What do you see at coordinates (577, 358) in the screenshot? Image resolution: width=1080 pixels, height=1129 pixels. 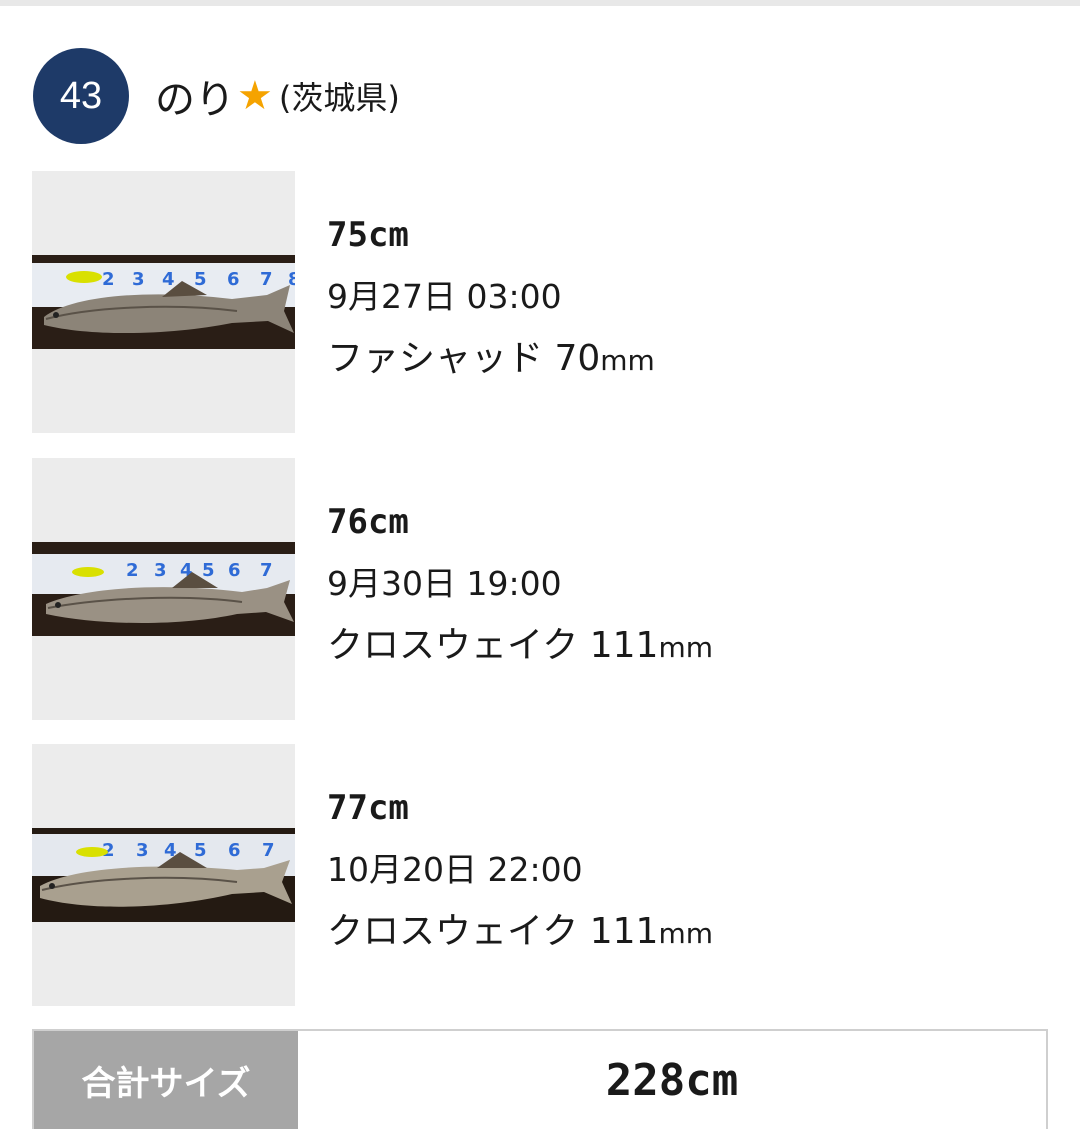 I see `lure-size: 70` at bounding box center [577, 358].